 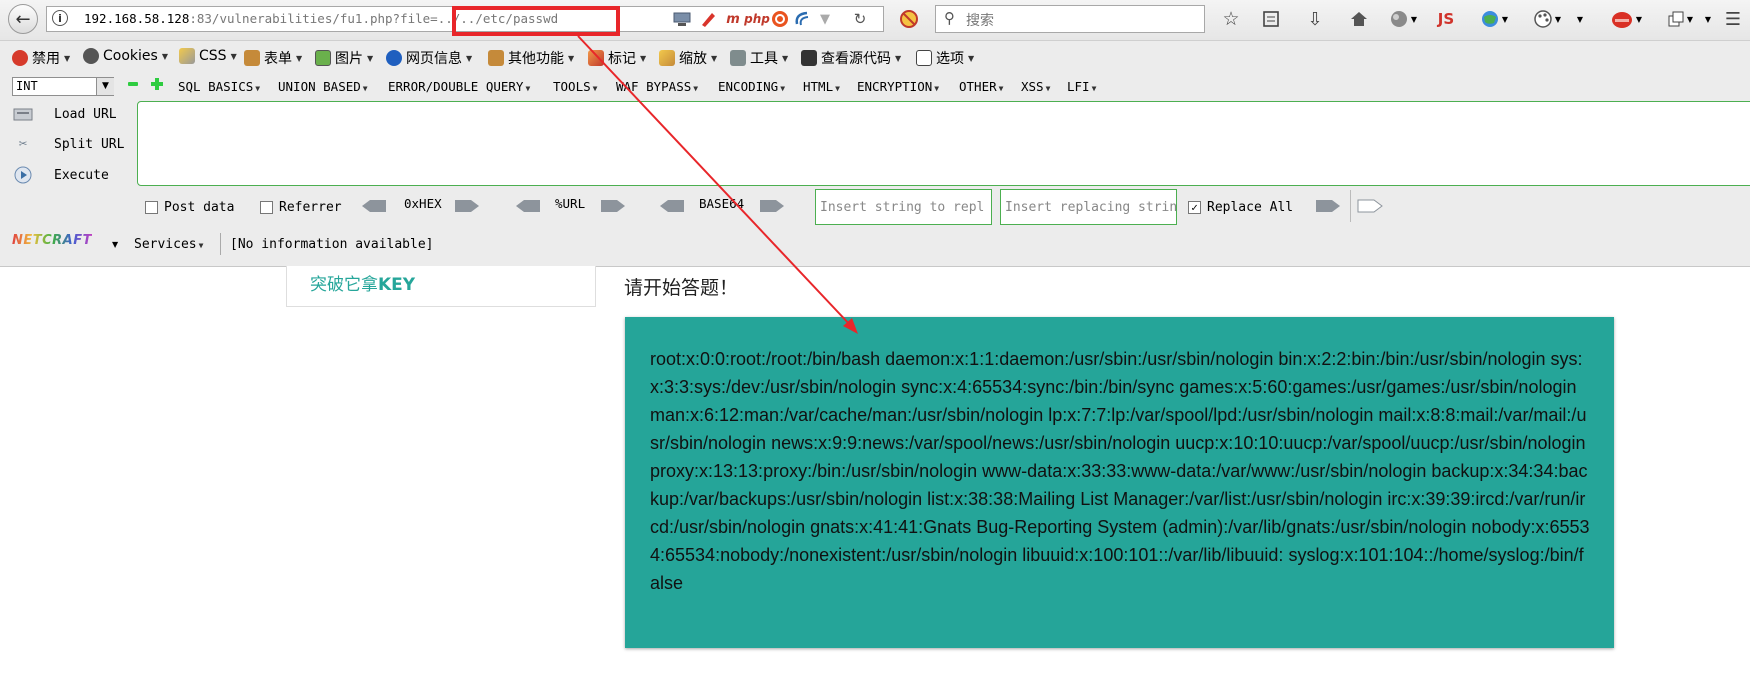 What do you see at coordinates (189, 207) in the screenshot?
I see `post-data-checkbox: Post data` at bounding box center [189, 207].